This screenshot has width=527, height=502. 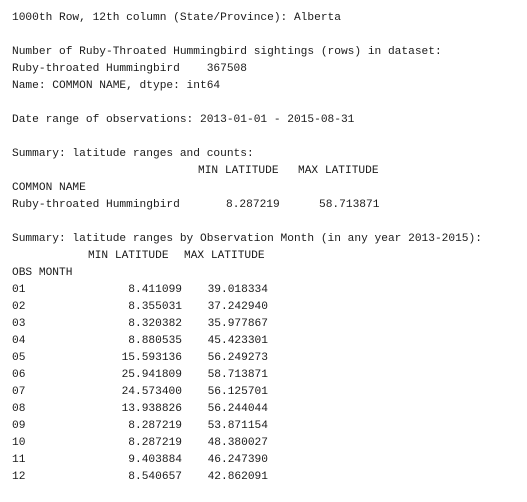 I want to click on min-latitude-cell: 8.355031, so click(x=155, y=307).